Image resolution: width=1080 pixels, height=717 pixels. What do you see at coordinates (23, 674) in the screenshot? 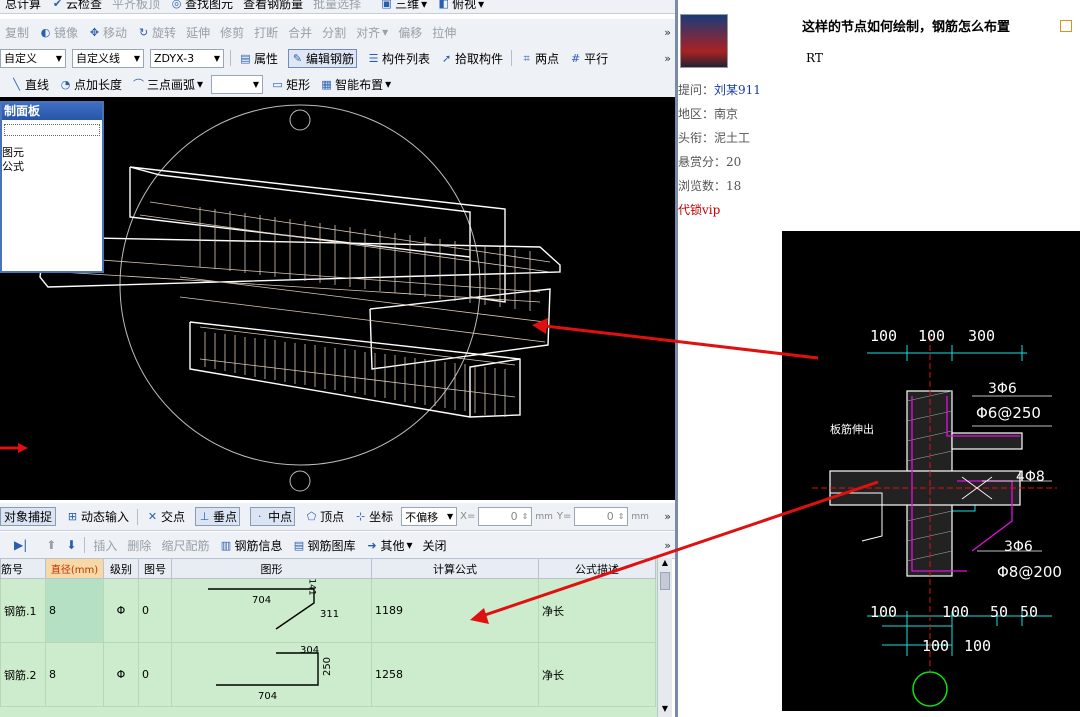
I see `cell-name: 钢筋.2` at bounding box center [23, 674].